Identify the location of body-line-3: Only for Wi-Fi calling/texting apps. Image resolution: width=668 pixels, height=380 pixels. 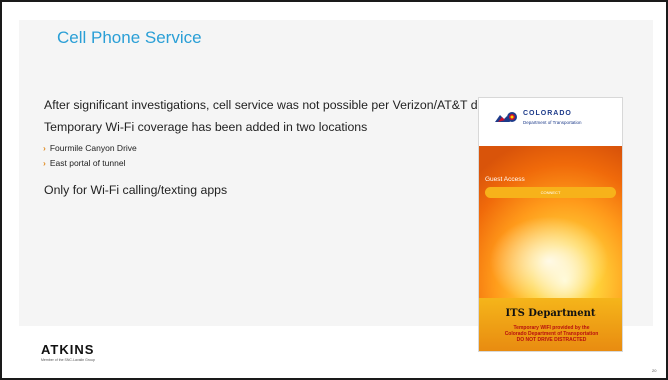
(136, 190).